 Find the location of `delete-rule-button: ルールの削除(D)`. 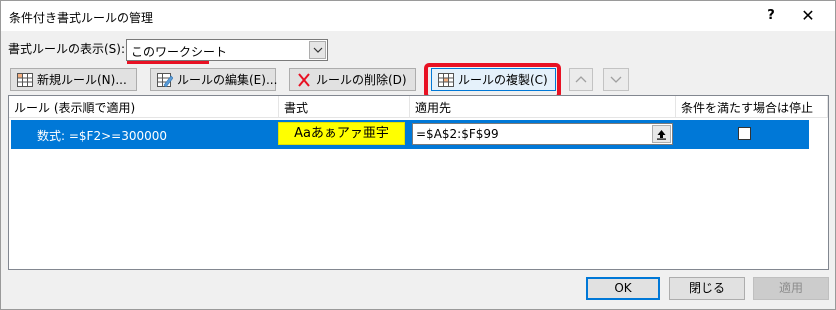

delete-rule-button: ルールの削除(D) is located at coordinates (352, 79).